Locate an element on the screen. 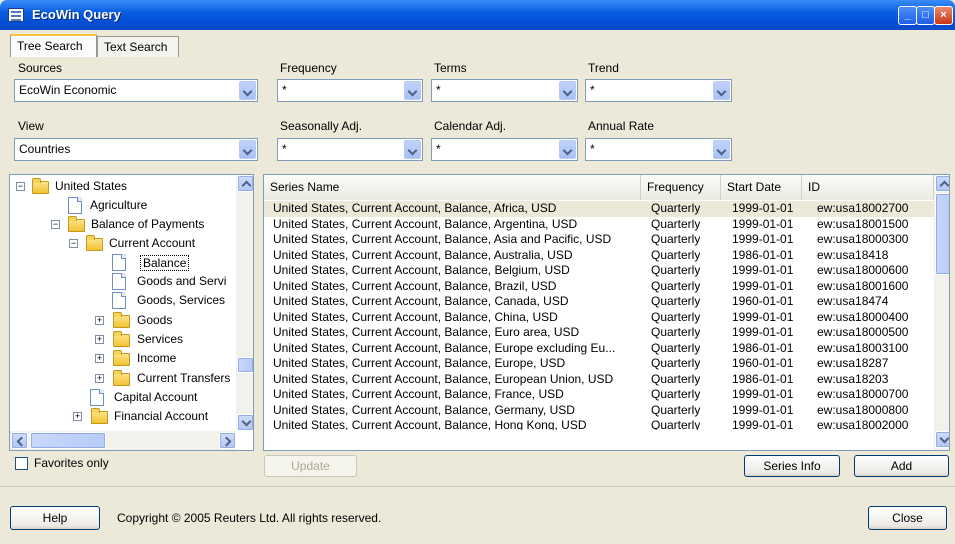  sources-label: Sources is located at coordinates (40, 68).